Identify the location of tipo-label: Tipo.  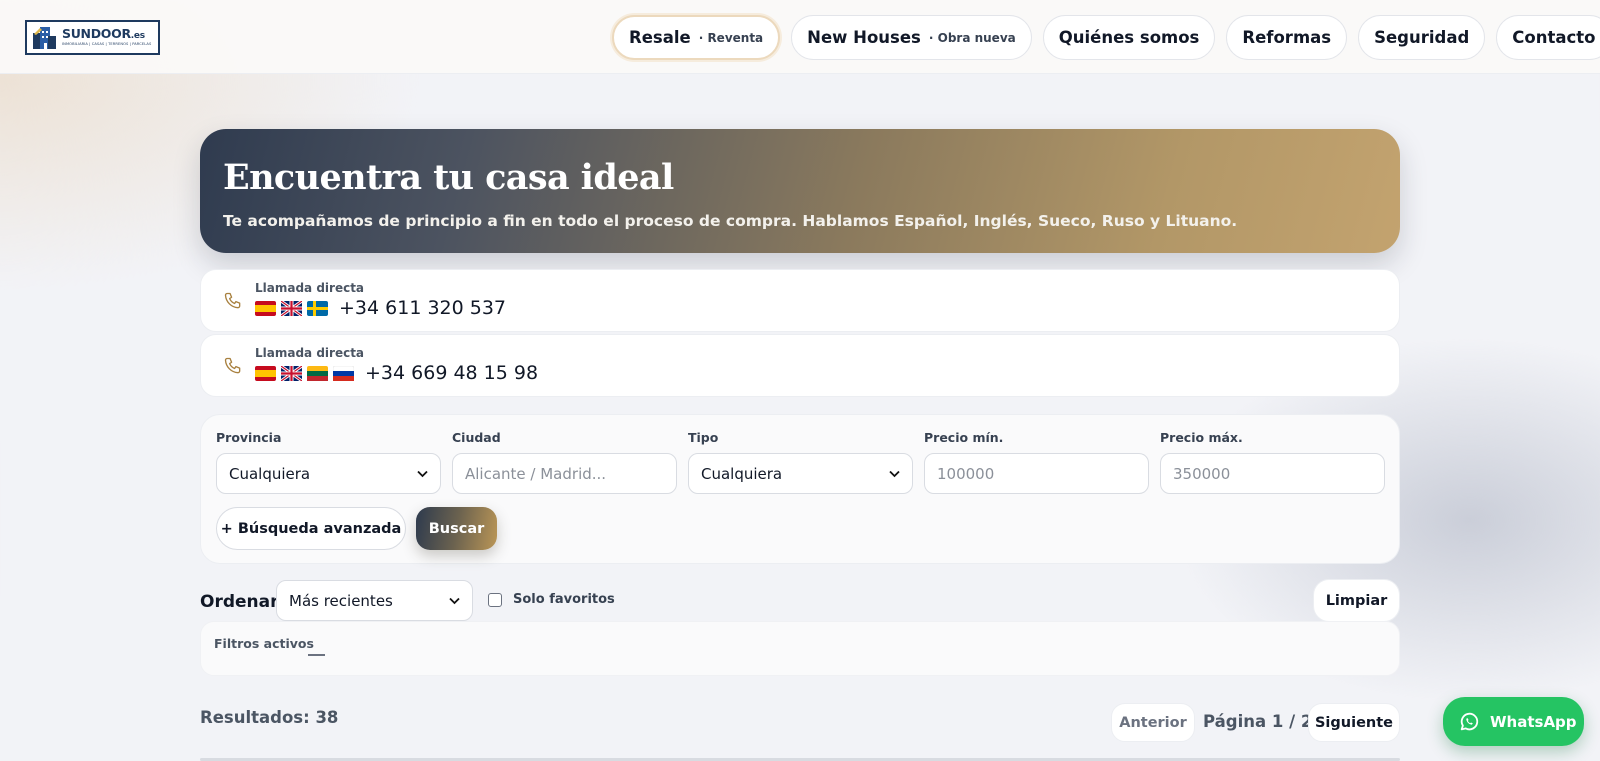
(703, 437).